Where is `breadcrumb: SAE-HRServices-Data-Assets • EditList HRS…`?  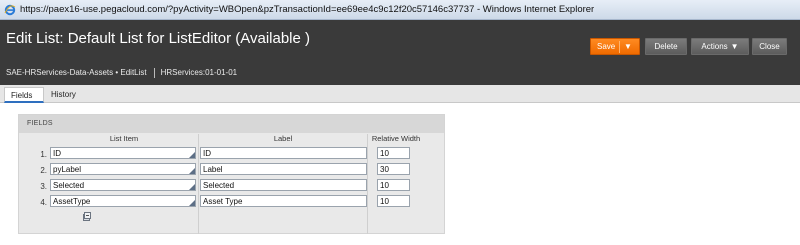
breadcrumb: SAE-HRServices-Data-Assets • EditList HRS… is located at coordinates (121, 73).